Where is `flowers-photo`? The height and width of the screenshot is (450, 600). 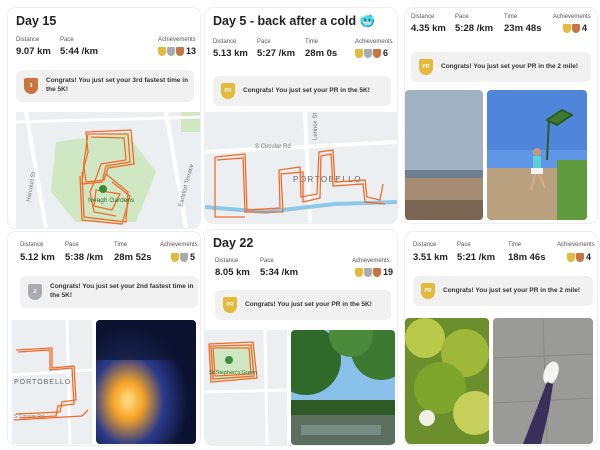
flowers-photo is located at coordinates (447, 381).